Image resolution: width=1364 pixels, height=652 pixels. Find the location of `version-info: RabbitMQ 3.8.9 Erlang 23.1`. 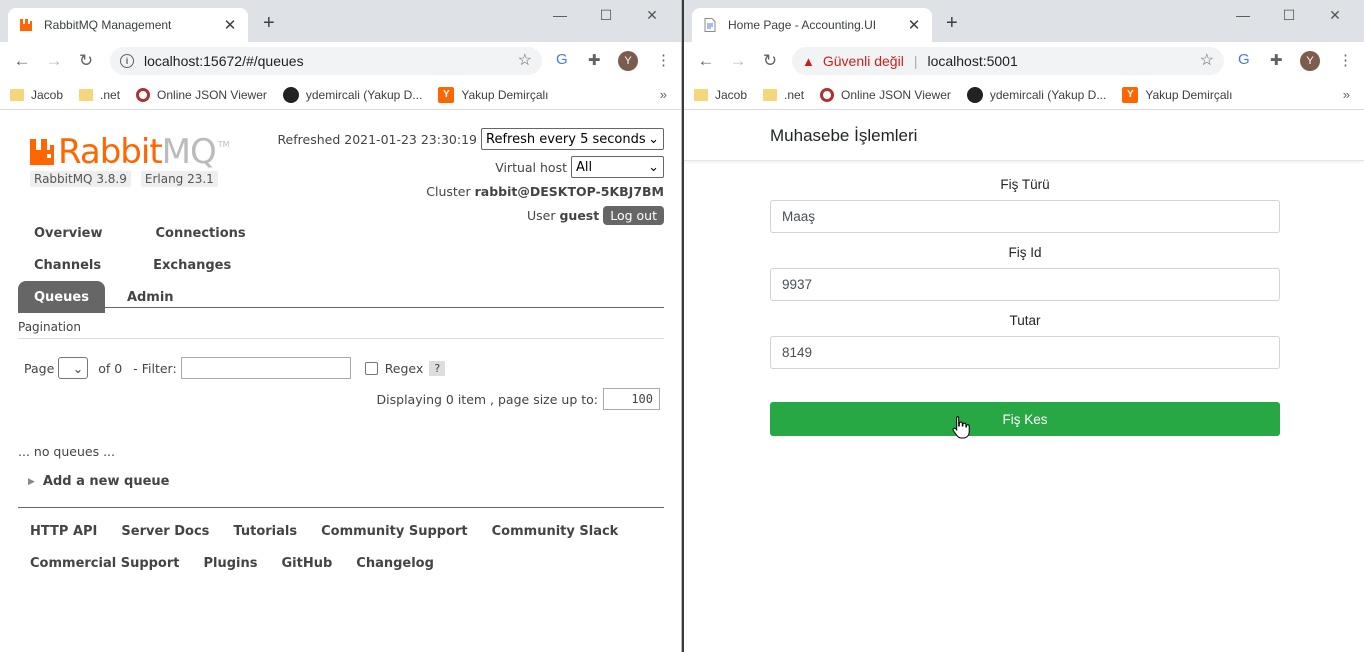

version-info: RabbitMQ 3.8.9 Erlang 23.1 is located at coordinates (124, 179).